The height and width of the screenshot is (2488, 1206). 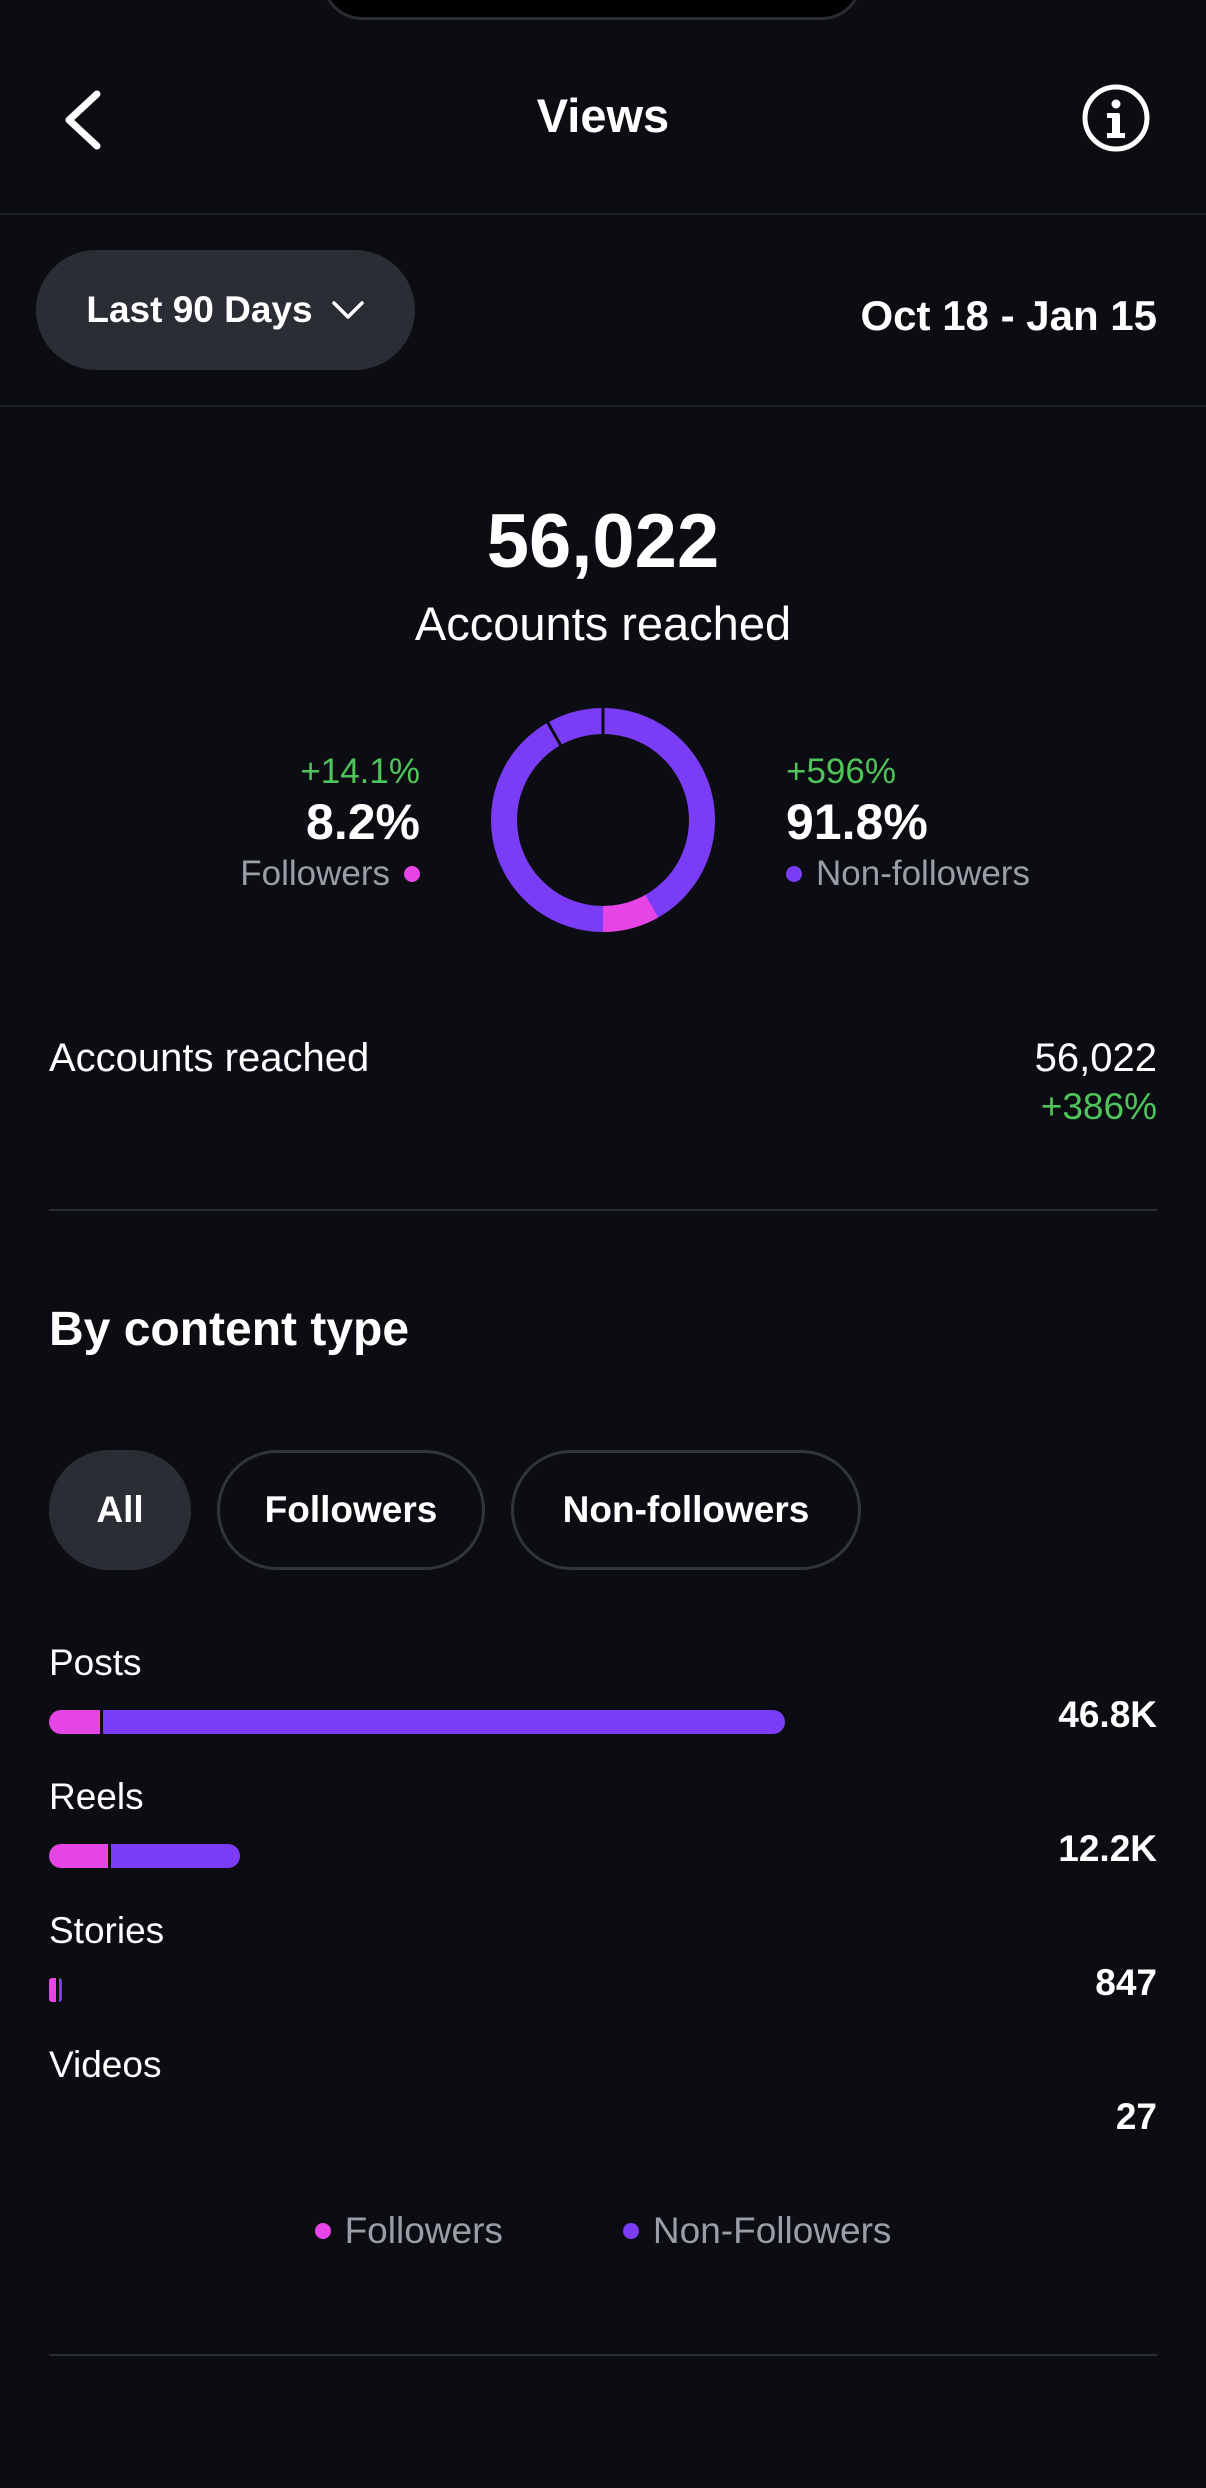 What do you see at coordinates (794, 874) in the screenshot?
I see `non-followers-dot-icon` at bounding box center [794, 874].